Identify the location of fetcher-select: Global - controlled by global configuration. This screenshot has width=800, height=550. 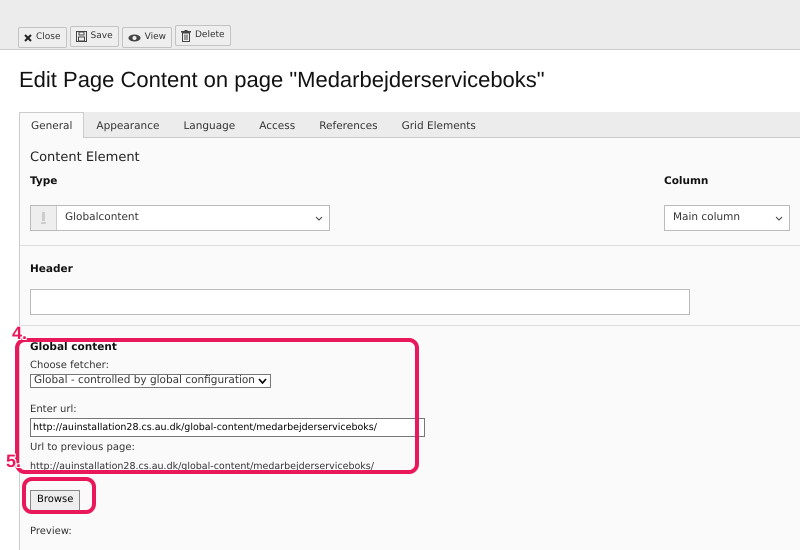
(150, 381).